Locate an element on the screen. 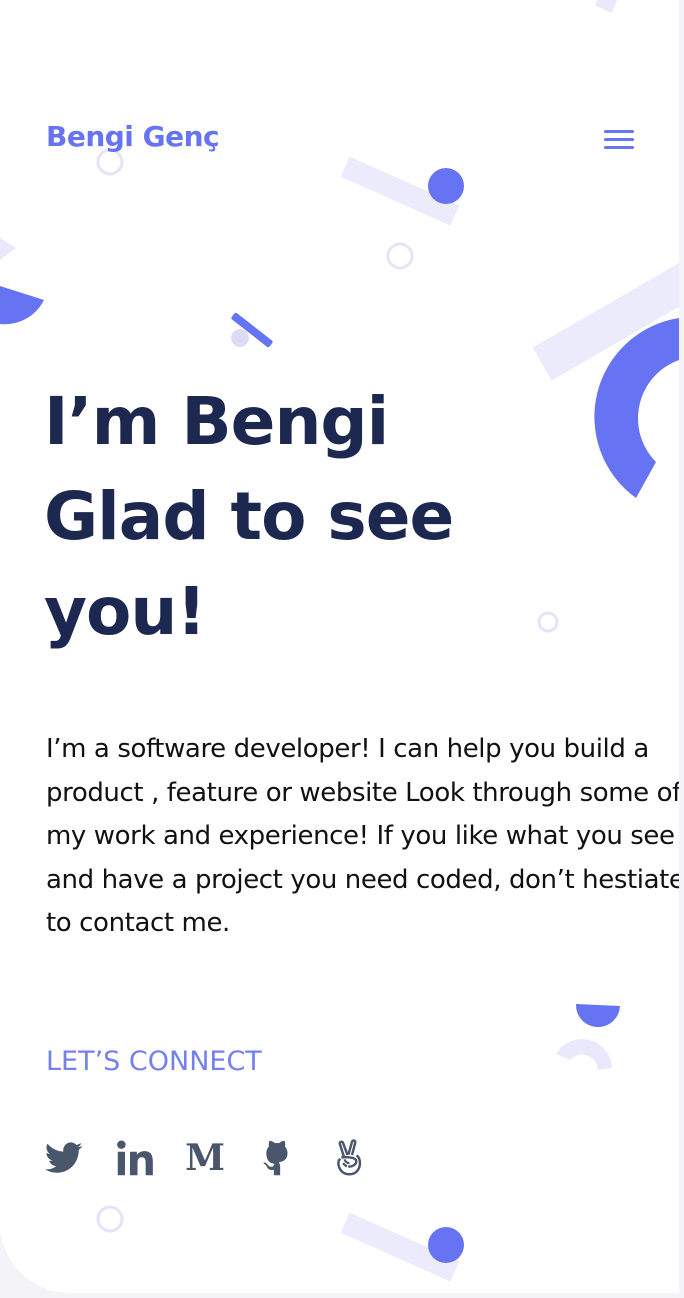 The image size is (684, 1298). headline-line: I’m Bengi is located at coordinates (216, 421).